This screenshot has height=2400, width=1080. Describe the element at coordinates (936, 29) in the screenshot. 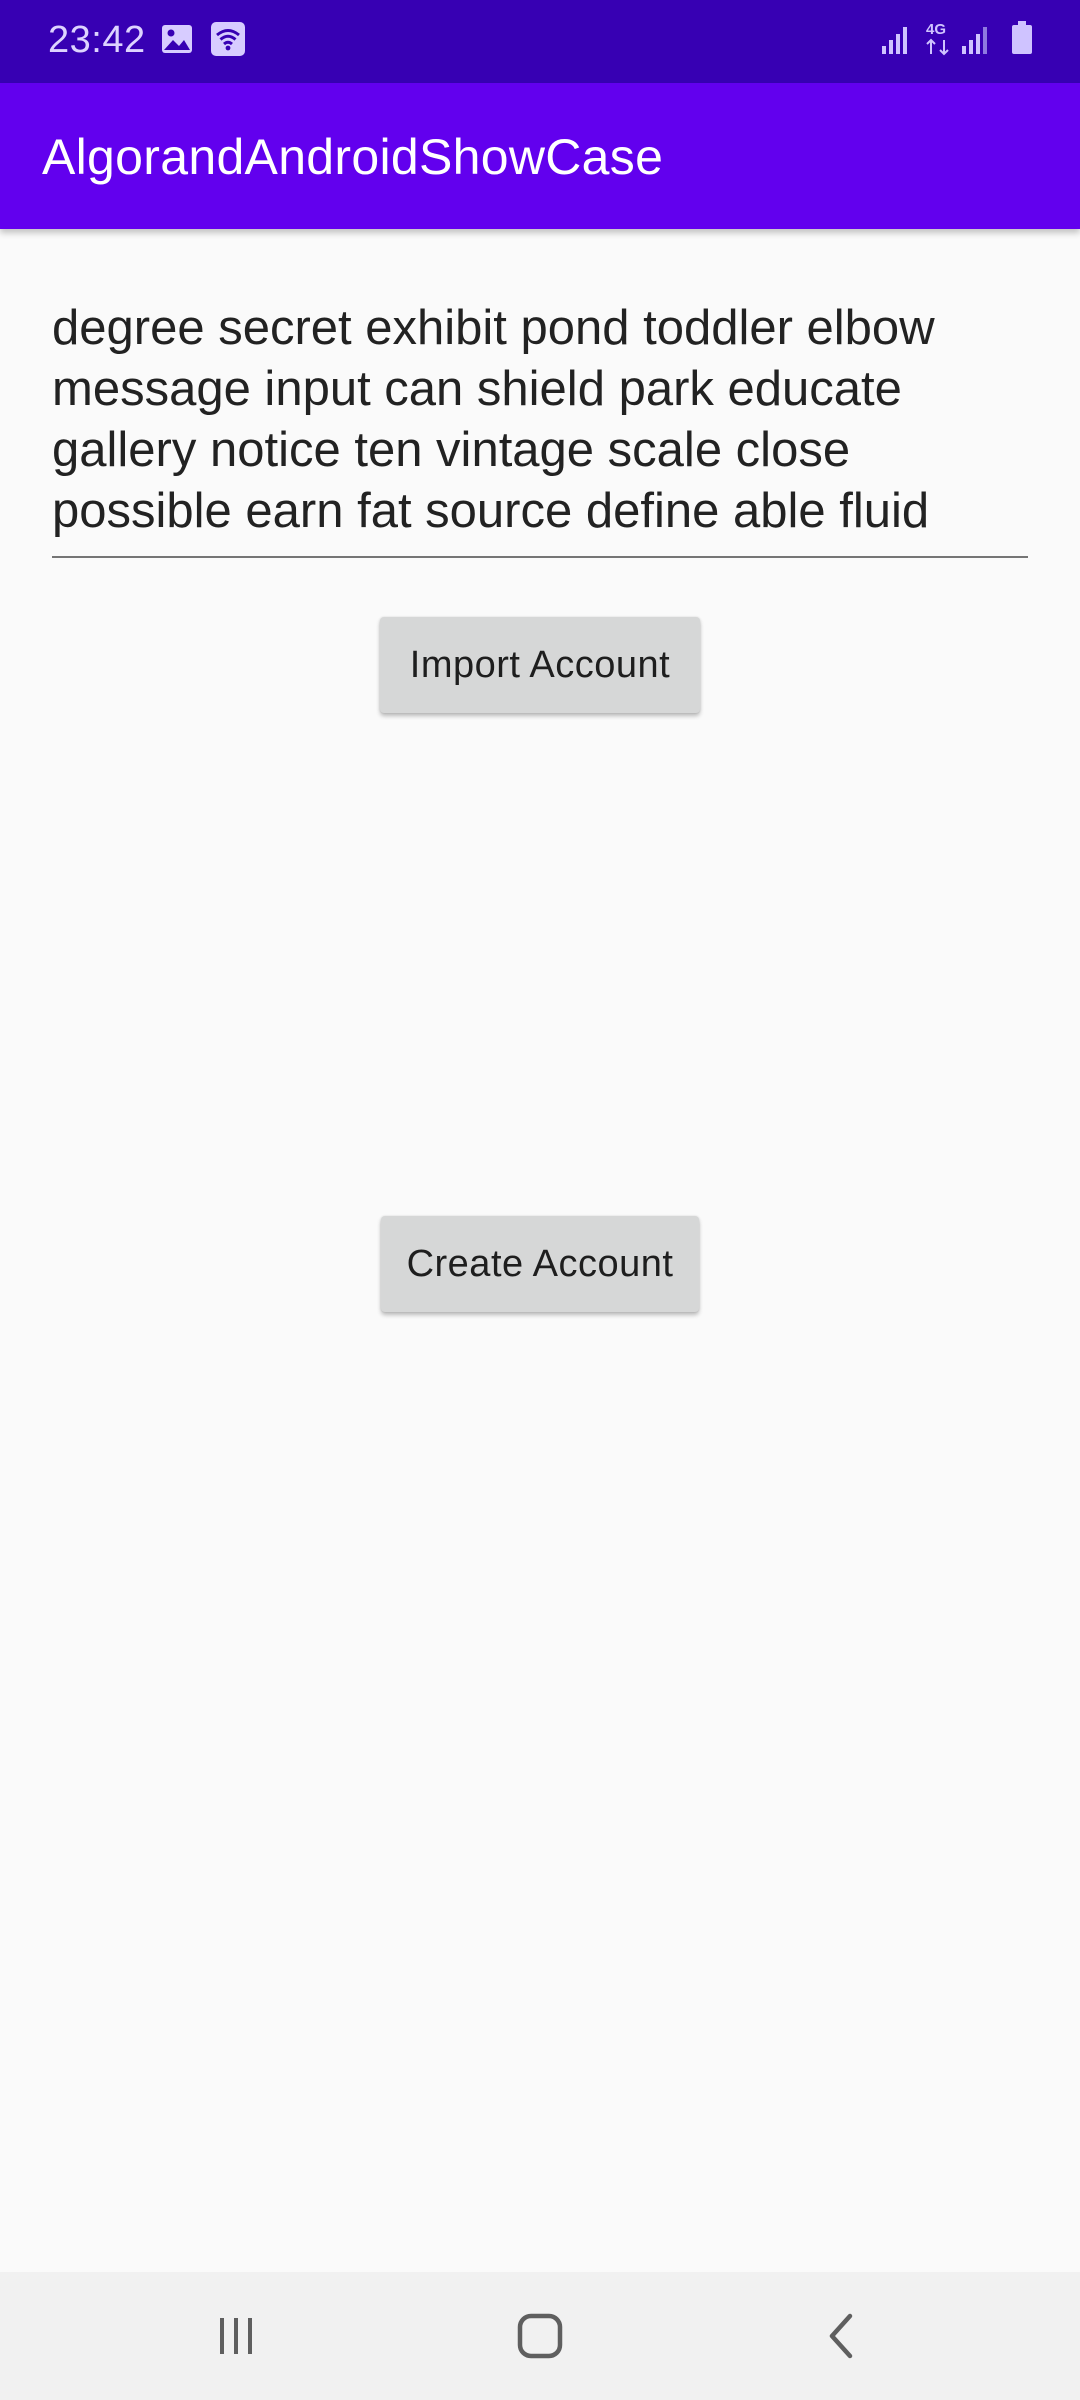

I see `network-4g-label: 4G` at that location.